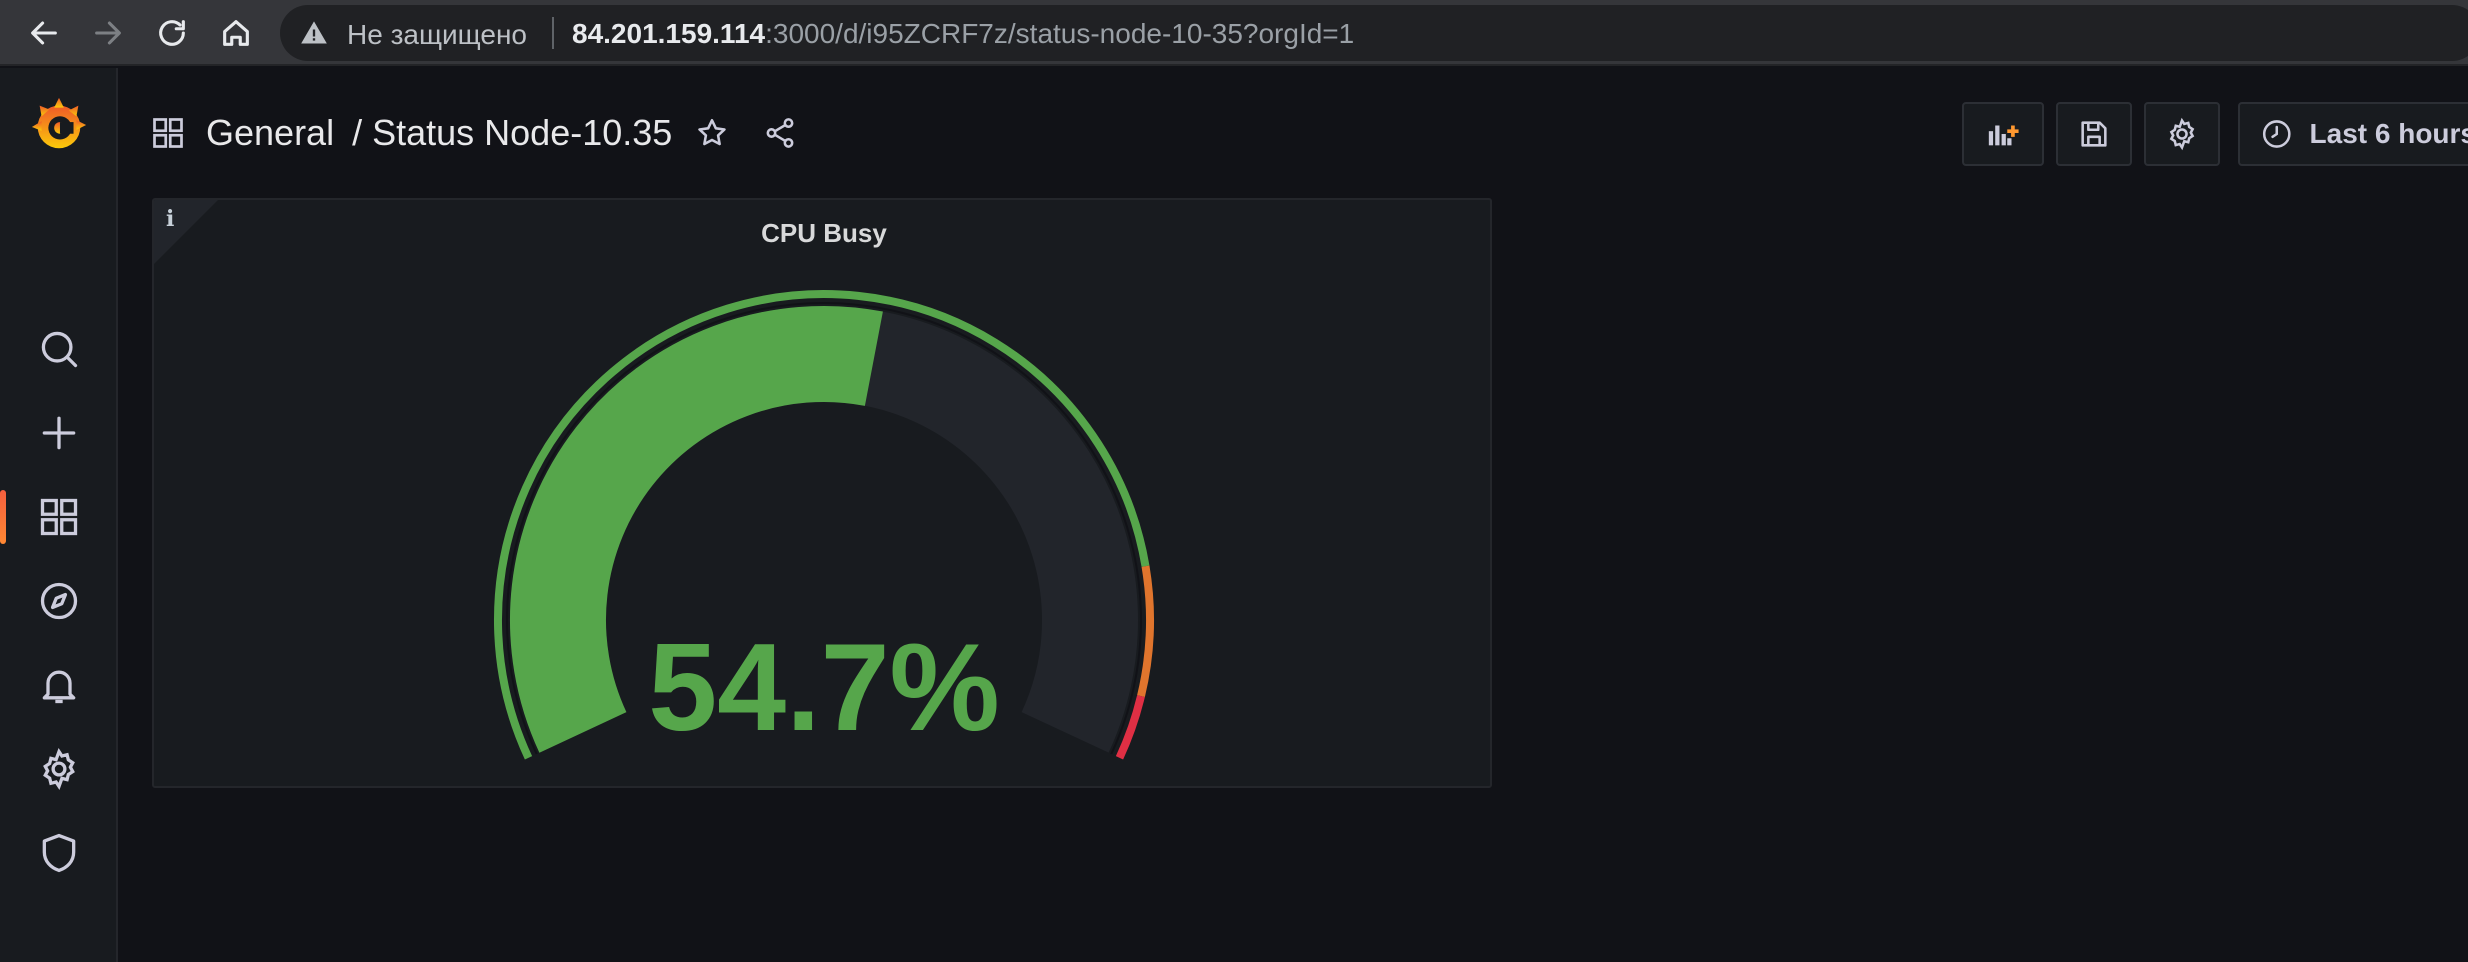  I want to click on sidebar-item-configuration, so click(59, 769).